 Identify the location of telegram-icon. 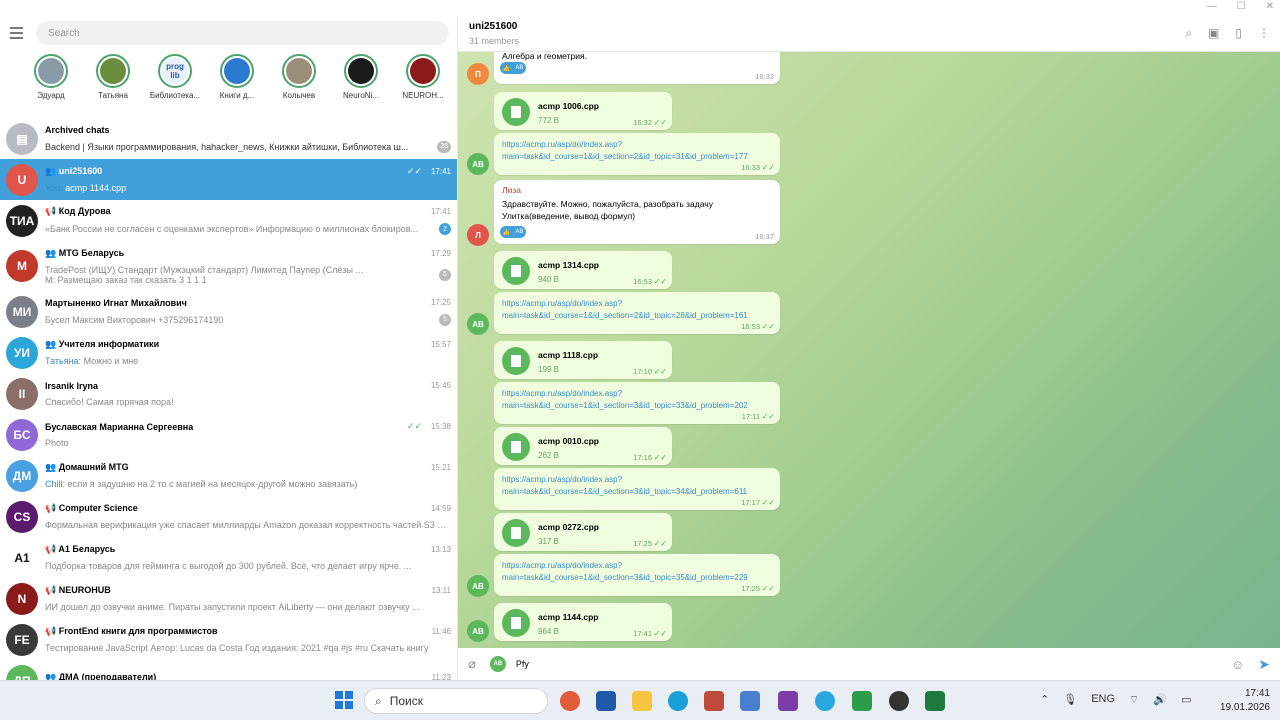
(825, 701).